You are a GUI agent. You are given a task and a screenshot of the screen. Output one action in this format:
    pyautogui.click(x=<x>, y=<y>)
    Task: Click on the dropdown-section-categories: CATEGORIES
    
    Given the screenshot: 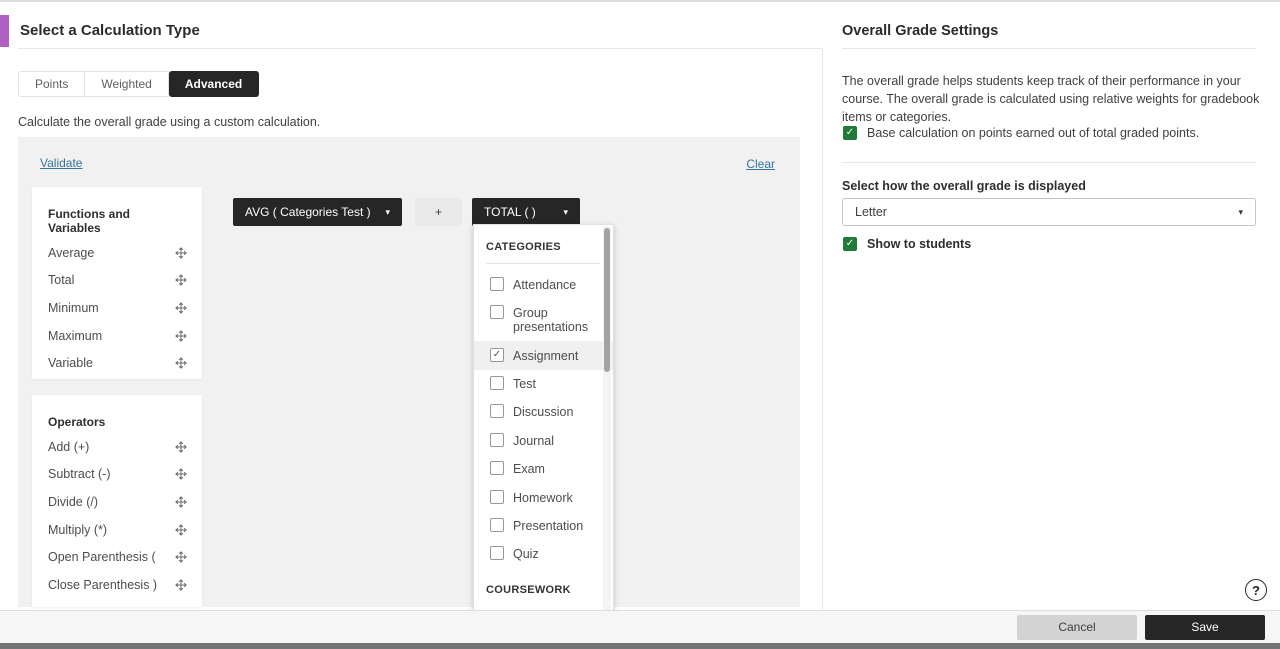 What is the action you would take?
    pyautogui.click(x=543, y=244)
    